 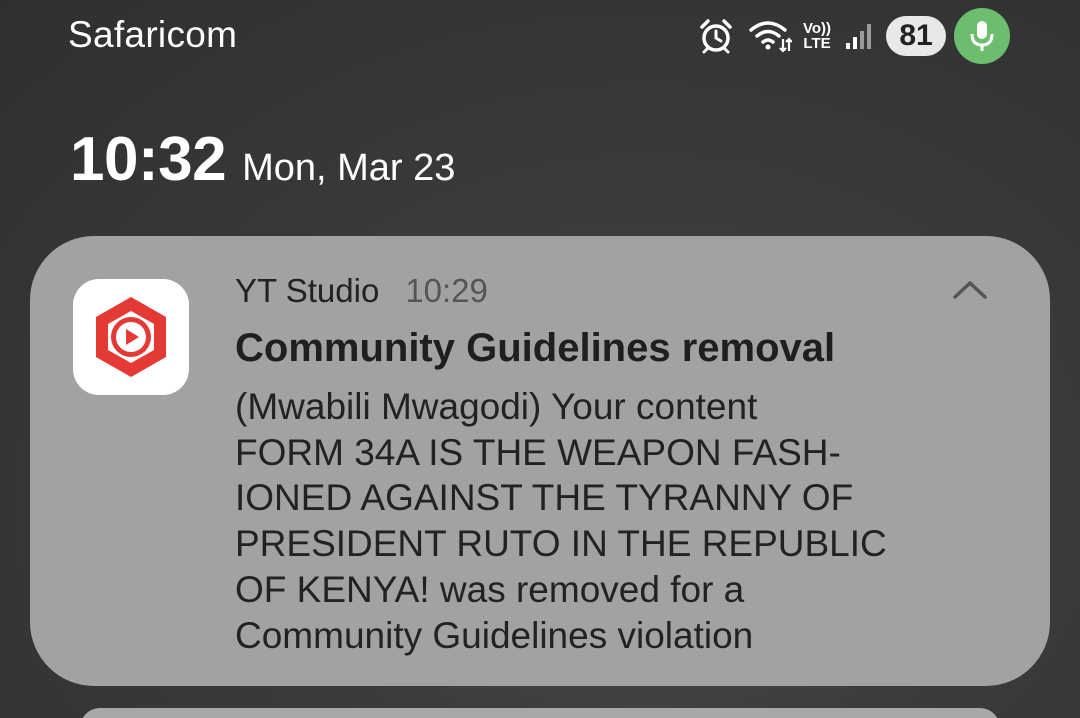 What do you see at coordinates (770, 36) in the screenshot?
I see `wifi-icon` at bounding box center [770, 36].